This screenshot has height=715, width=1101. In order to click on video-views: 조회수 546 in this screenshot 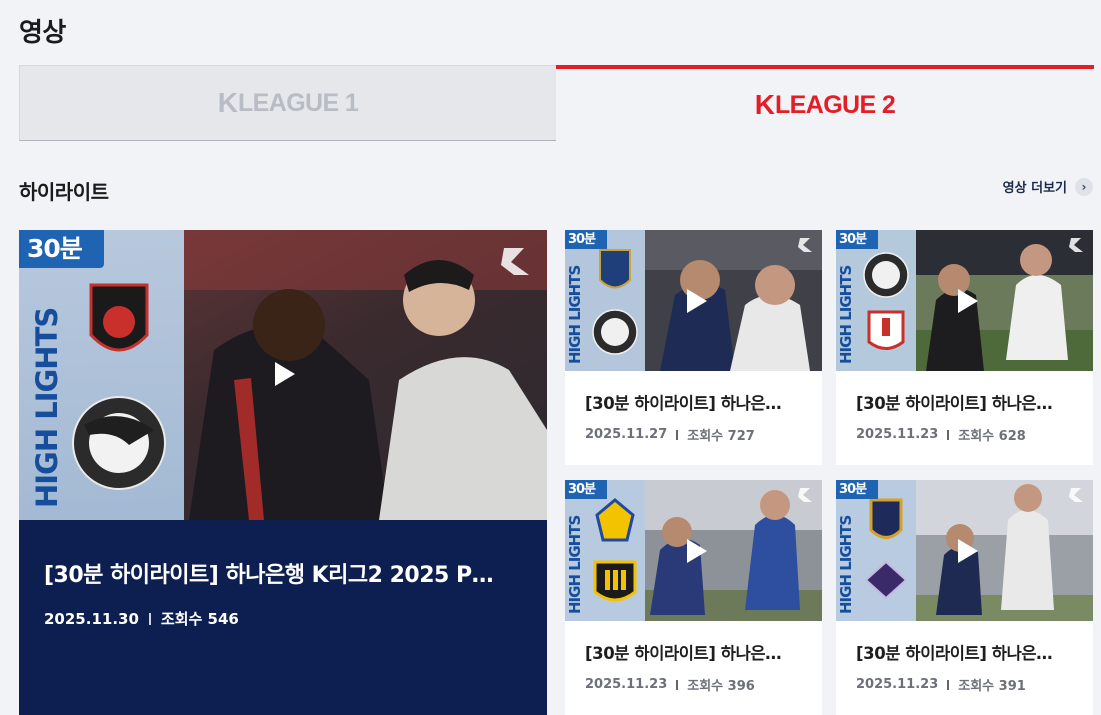, I will do `click(199, 619)`.